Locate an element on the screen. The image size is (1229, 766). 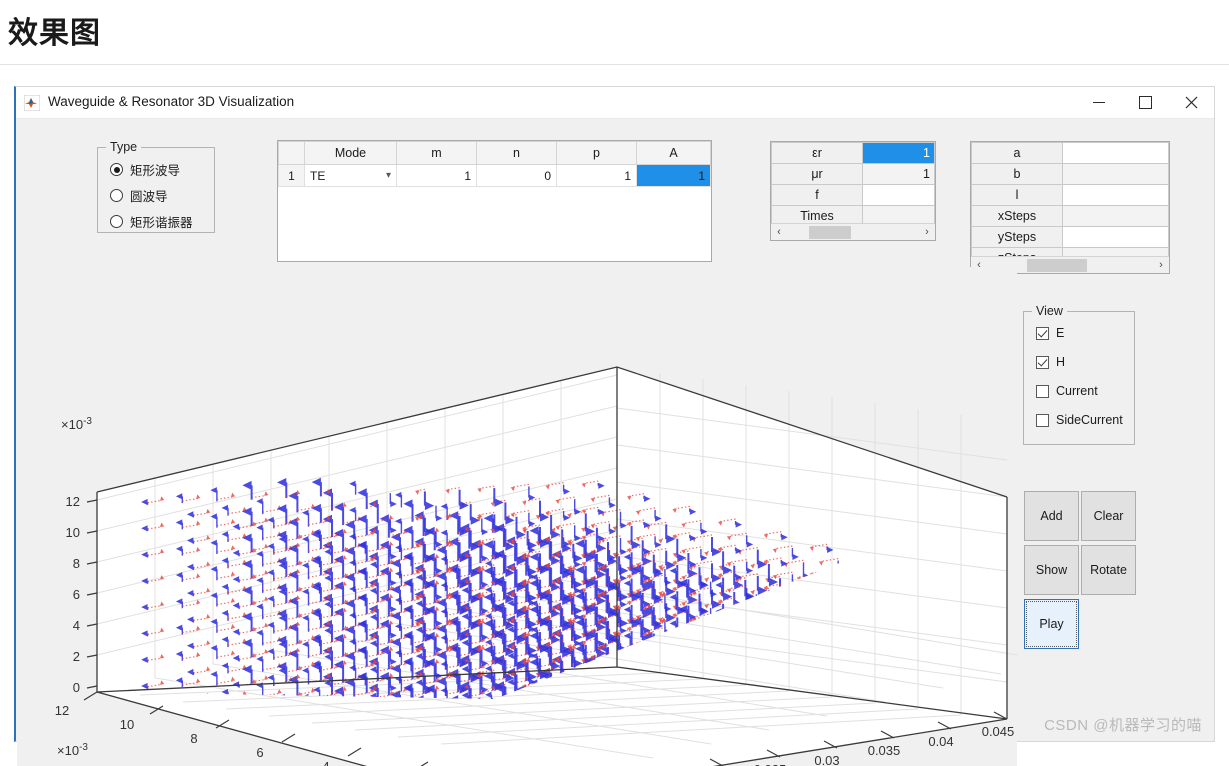
material-label-er: εr is located at coordinates (817, 153).